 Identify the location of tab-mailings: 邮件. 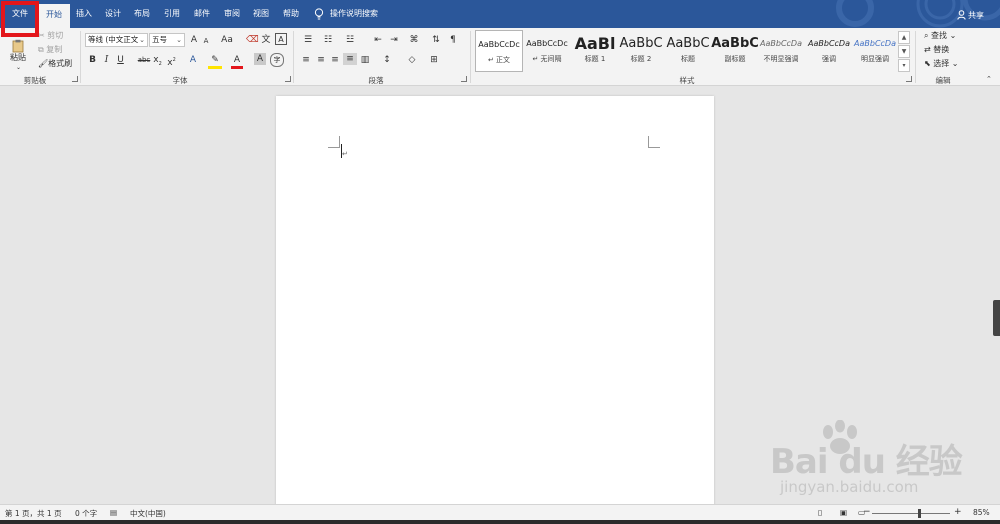
(202, 14).